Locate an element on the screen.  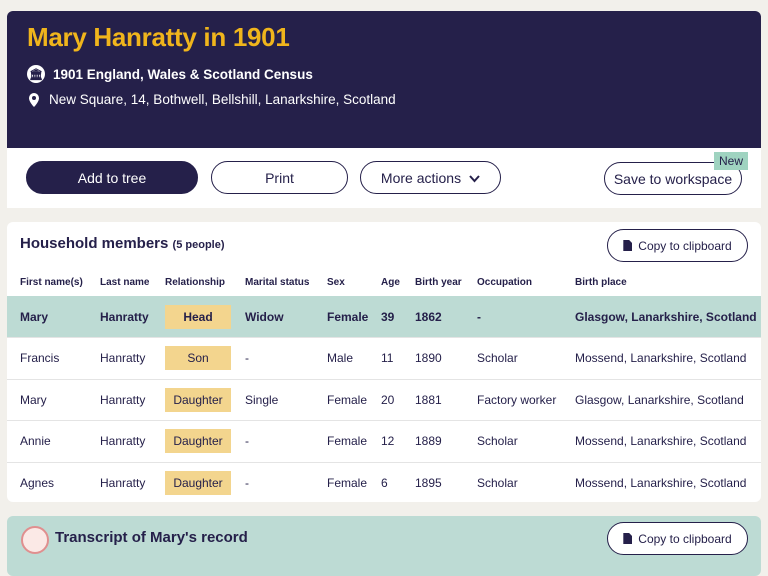
household-heading: Household members is located at coordinates (94, 243).